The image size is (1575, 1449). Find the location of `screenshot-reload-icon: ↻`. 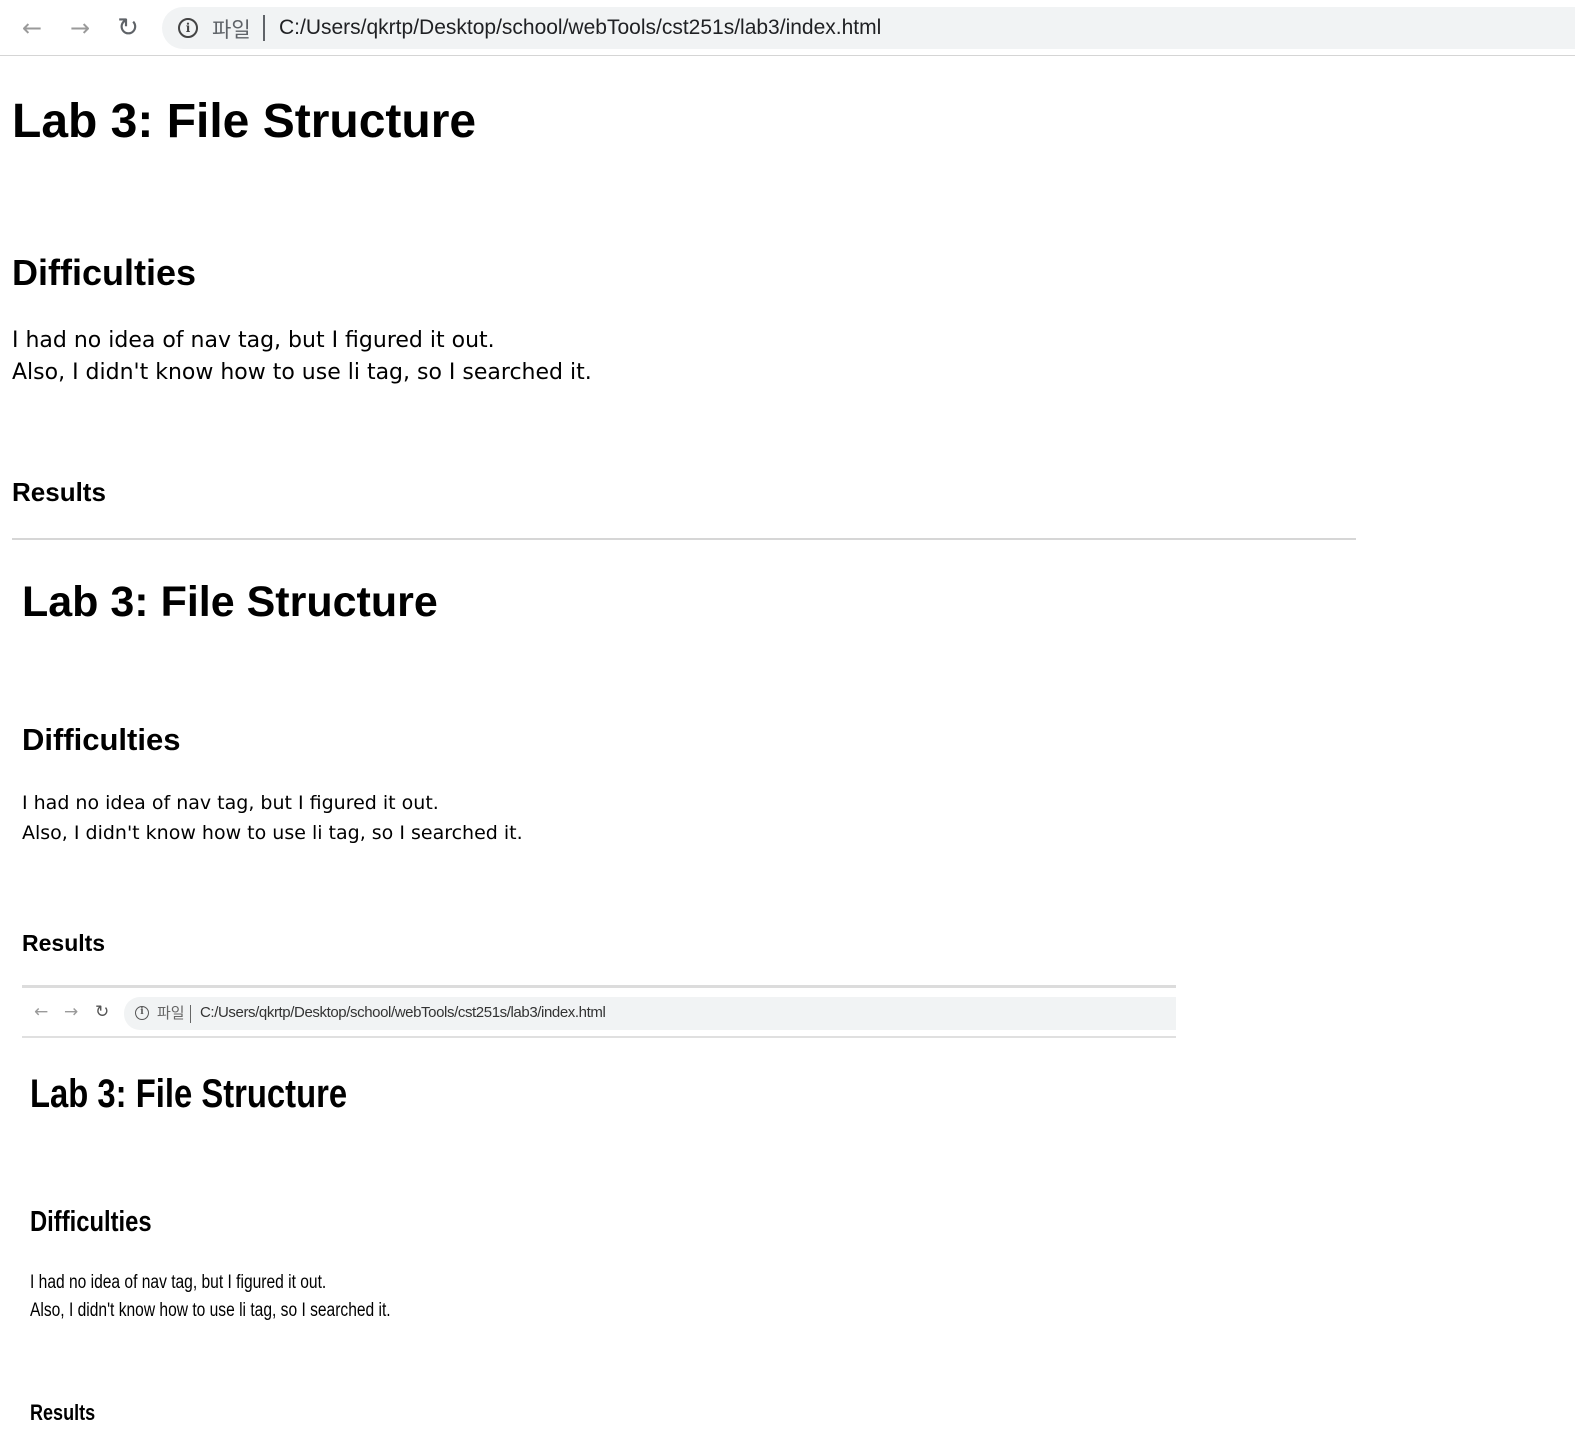

screenshot-reload-icon: ↻ is located at coordinates (102, 1012).